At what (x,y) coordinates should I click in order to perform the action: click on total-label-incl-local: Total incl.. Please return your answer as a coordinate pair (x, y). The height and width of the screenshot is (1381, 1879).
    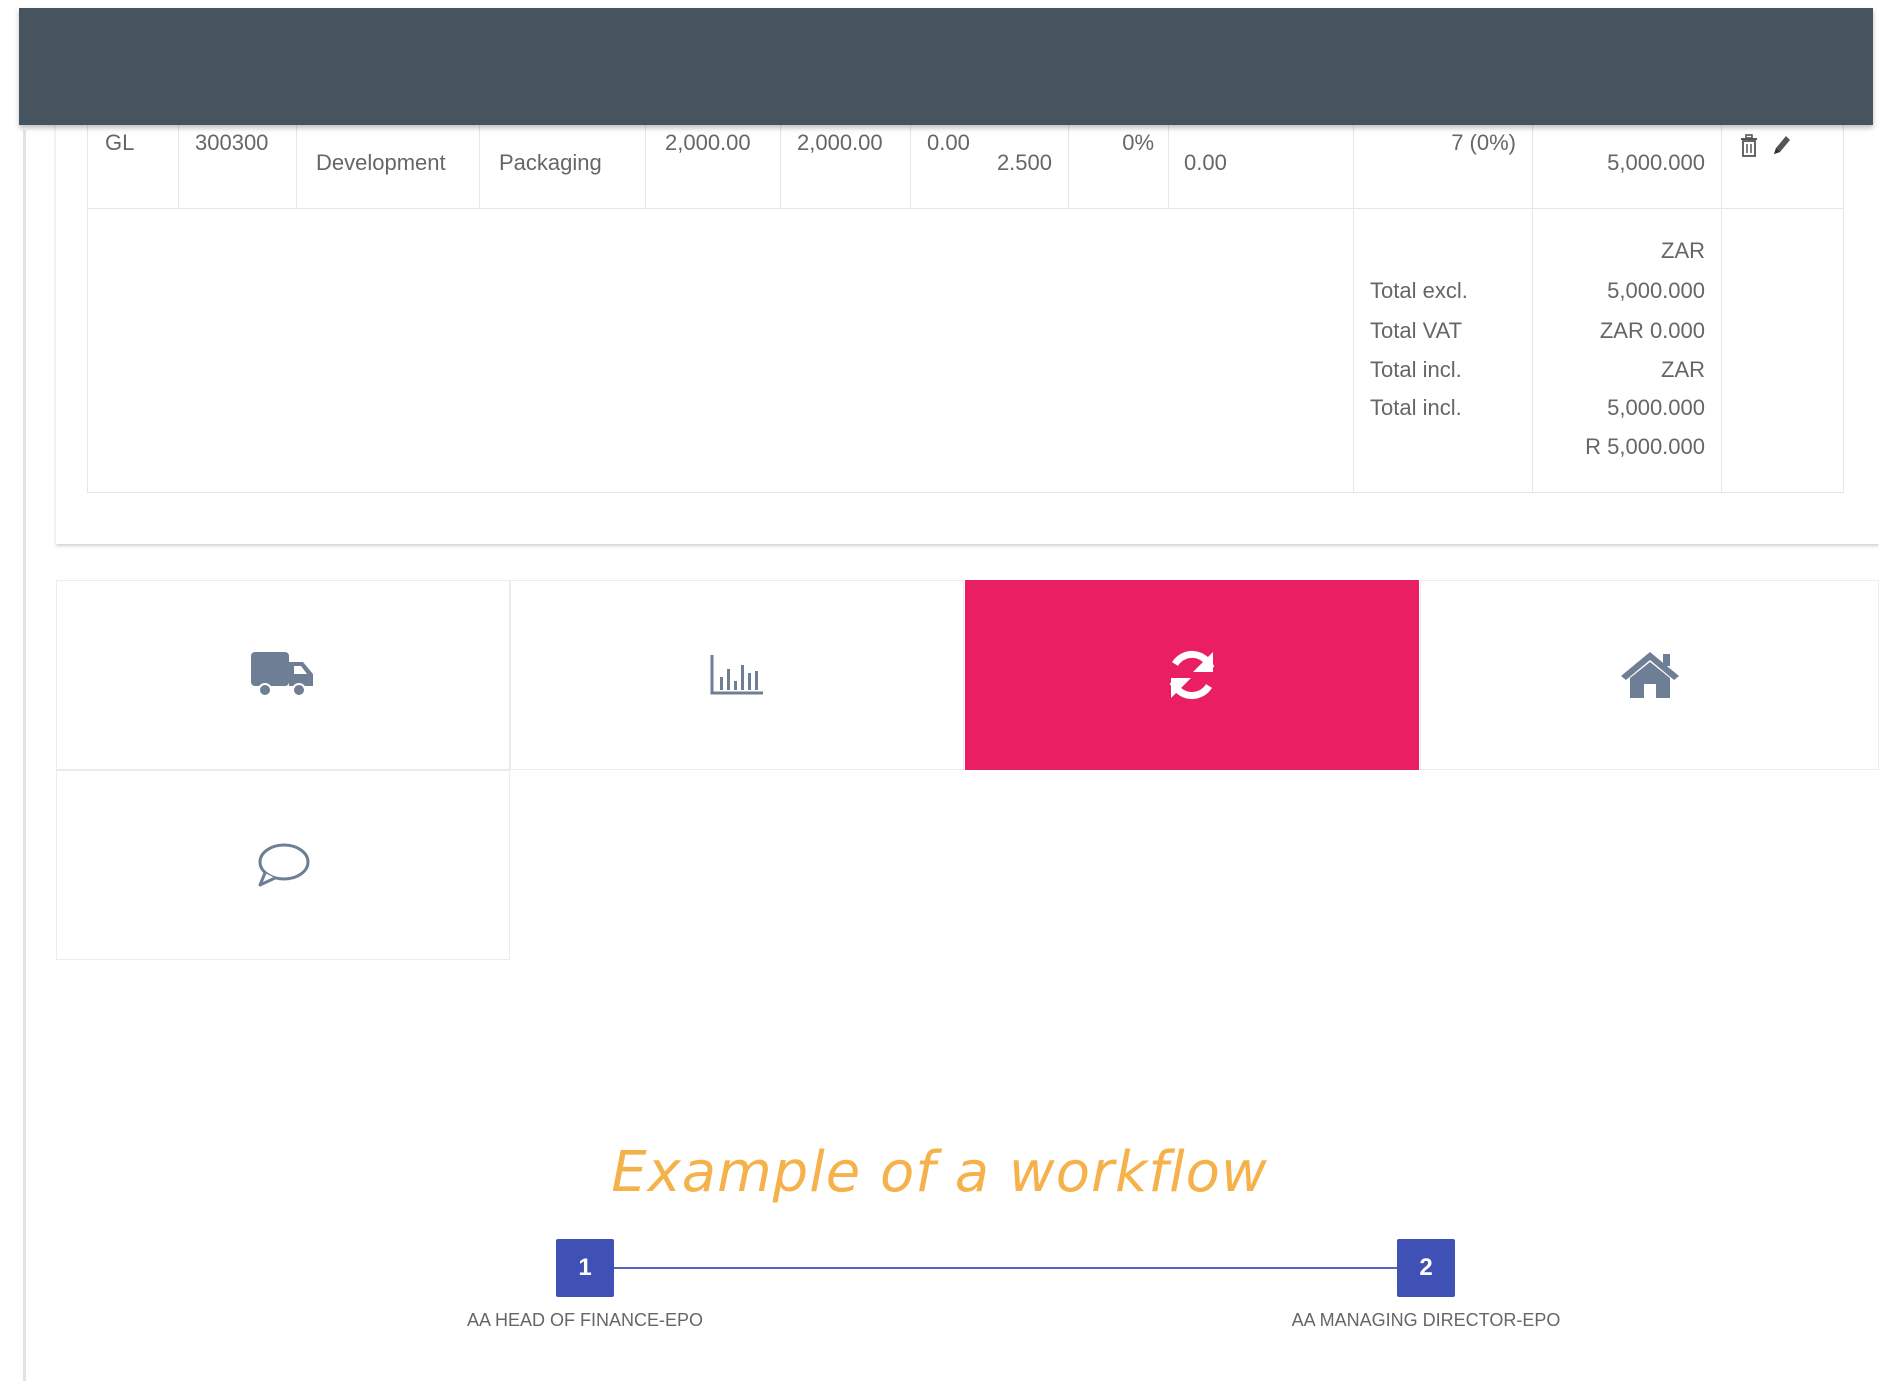
    Looking at the image, I should click on (1416, 407).